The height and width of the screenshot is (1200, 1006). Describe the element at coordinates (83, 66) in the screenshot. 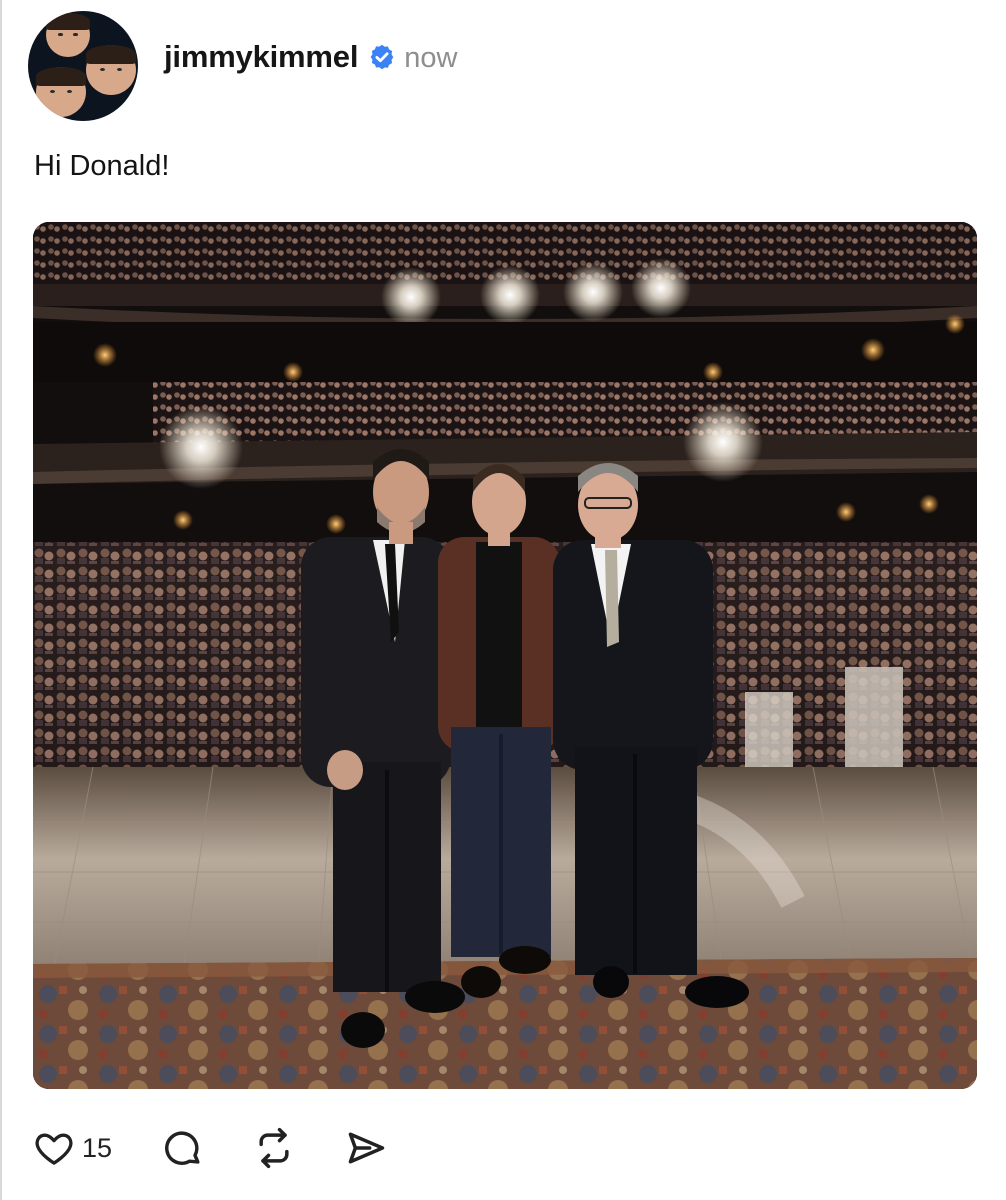

I see `avatar` at that location.